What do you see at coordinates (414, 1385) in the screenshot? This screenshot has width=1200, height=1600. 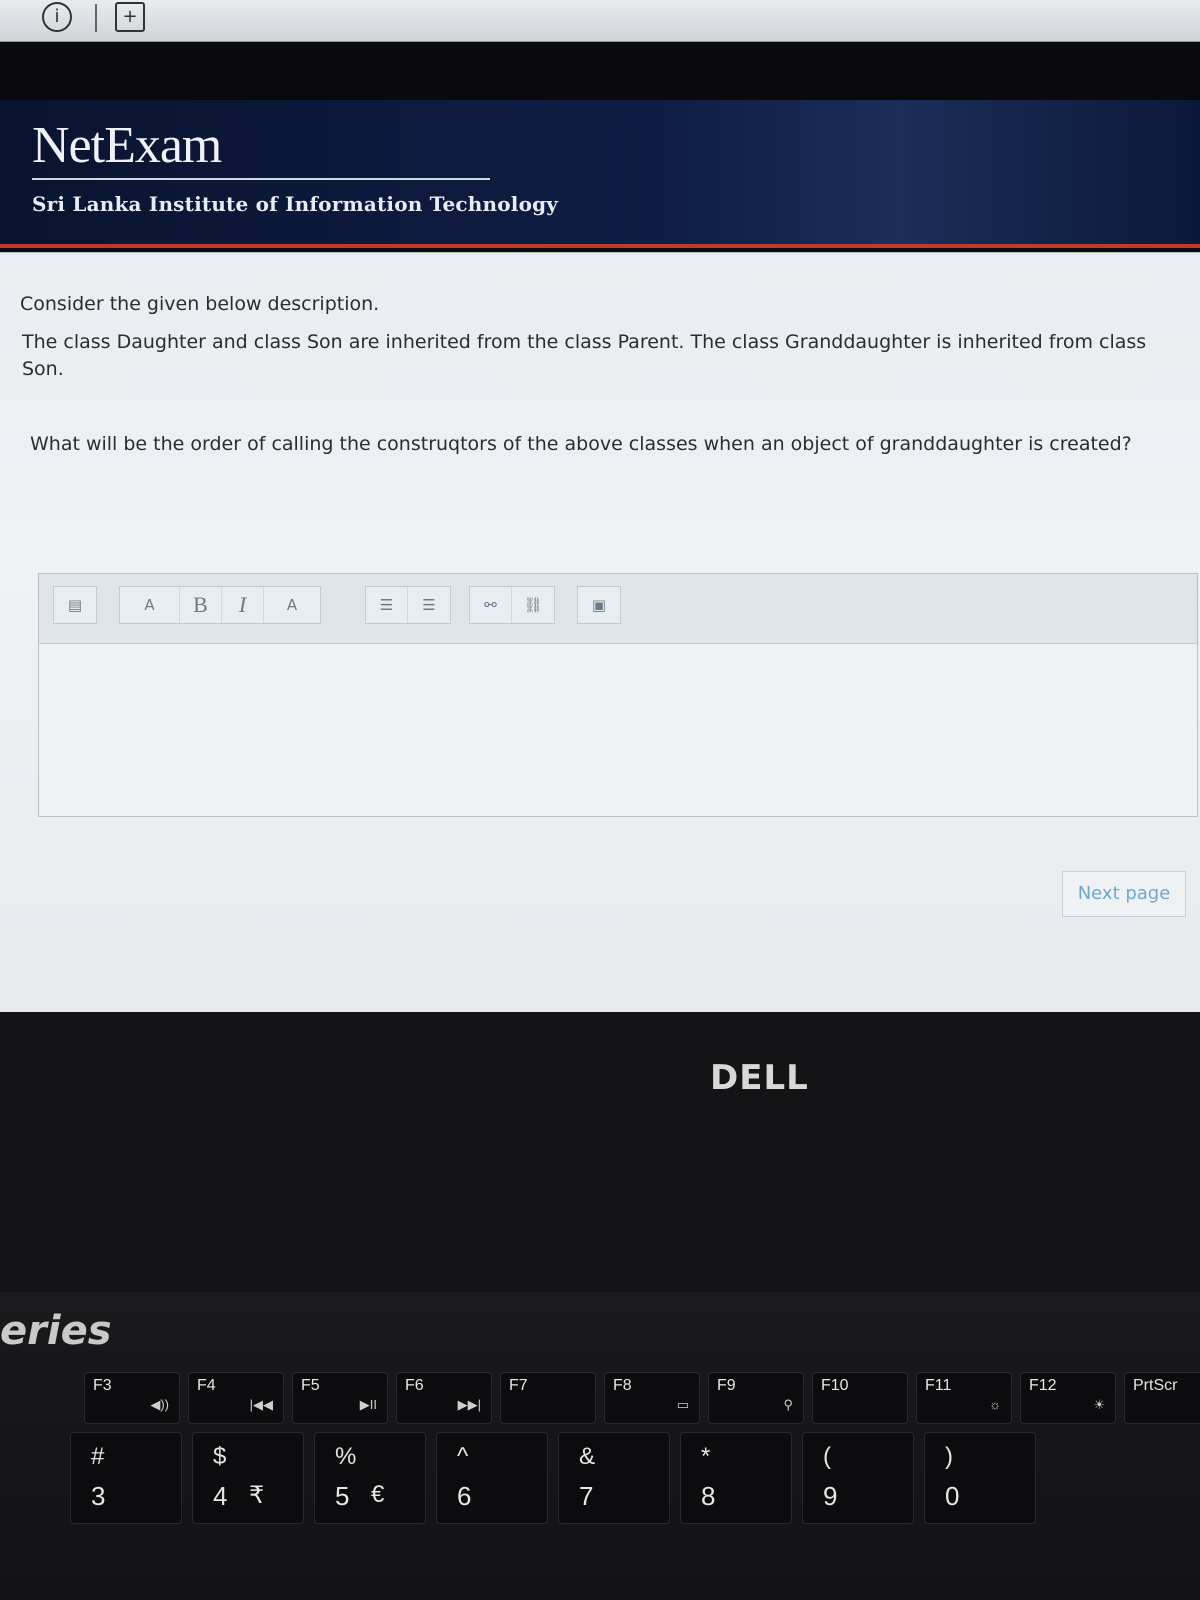 I see `key-label: F6` at bounding box center [414, 1385].